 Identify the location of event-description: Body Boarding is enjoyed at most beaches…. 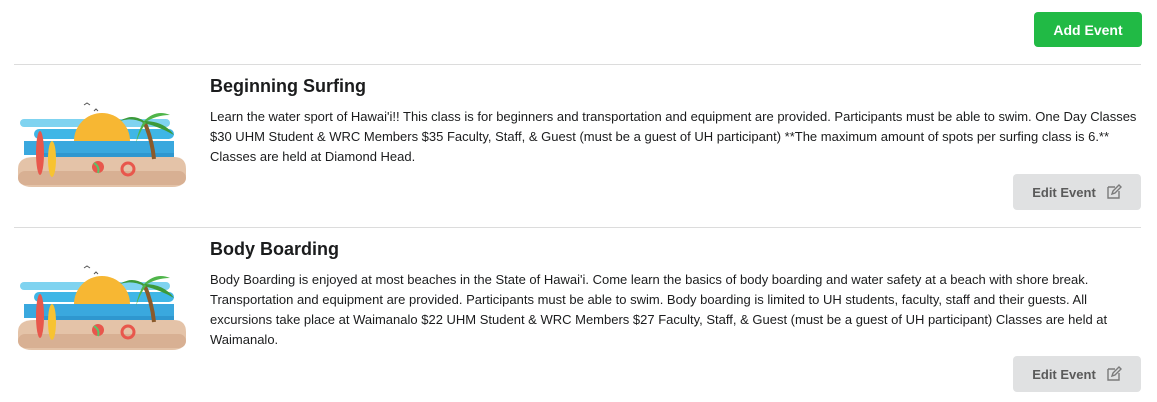
(659, 309).